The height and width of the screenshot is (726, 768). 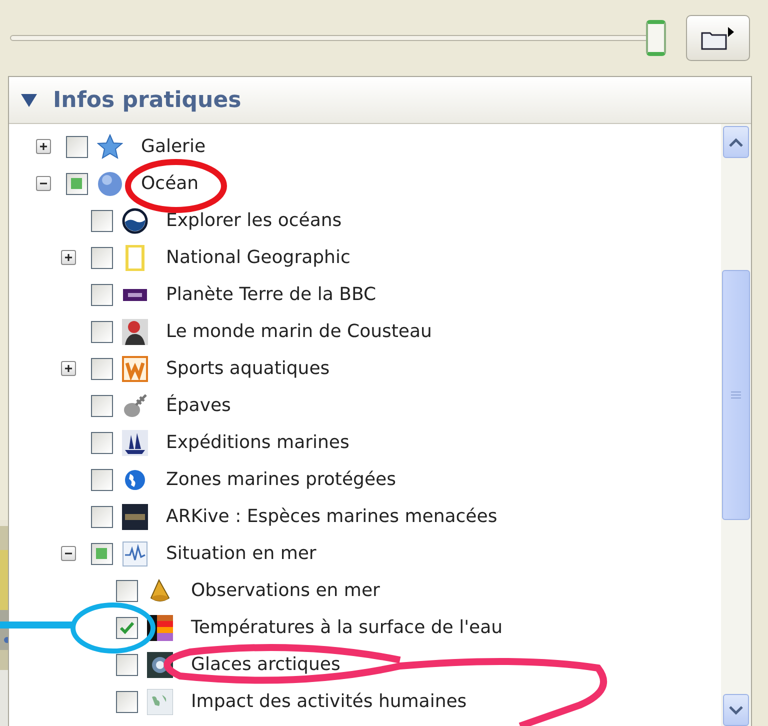 What do you see at coordinates (198, 405) in the screenshot?
I see `layer-label: Épaves` at bounding box center [198, 405].